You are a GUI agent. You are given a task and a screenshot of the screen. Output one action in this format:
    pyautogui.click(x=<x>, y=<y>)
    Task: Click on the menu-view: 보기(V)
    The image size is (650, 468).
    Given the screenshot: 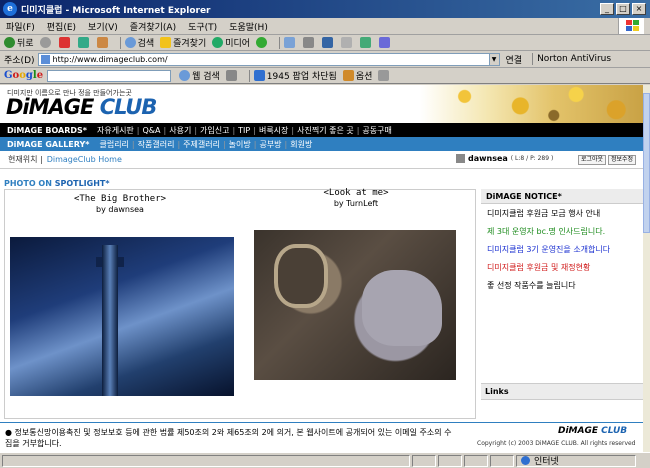 What is the action you would take?
    pyautogui.click(x=103, y=26)
    